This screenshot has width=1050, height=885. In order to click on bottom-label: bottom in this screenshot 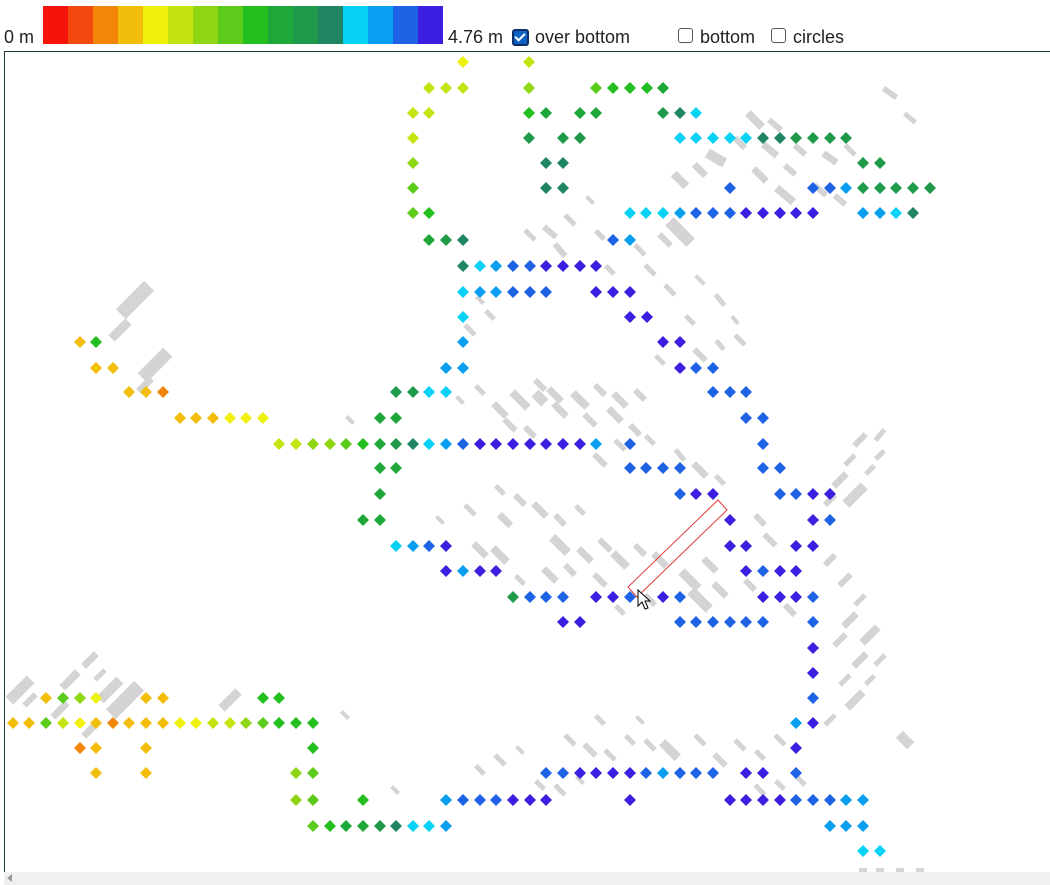, I will do `click(727, 37)`.